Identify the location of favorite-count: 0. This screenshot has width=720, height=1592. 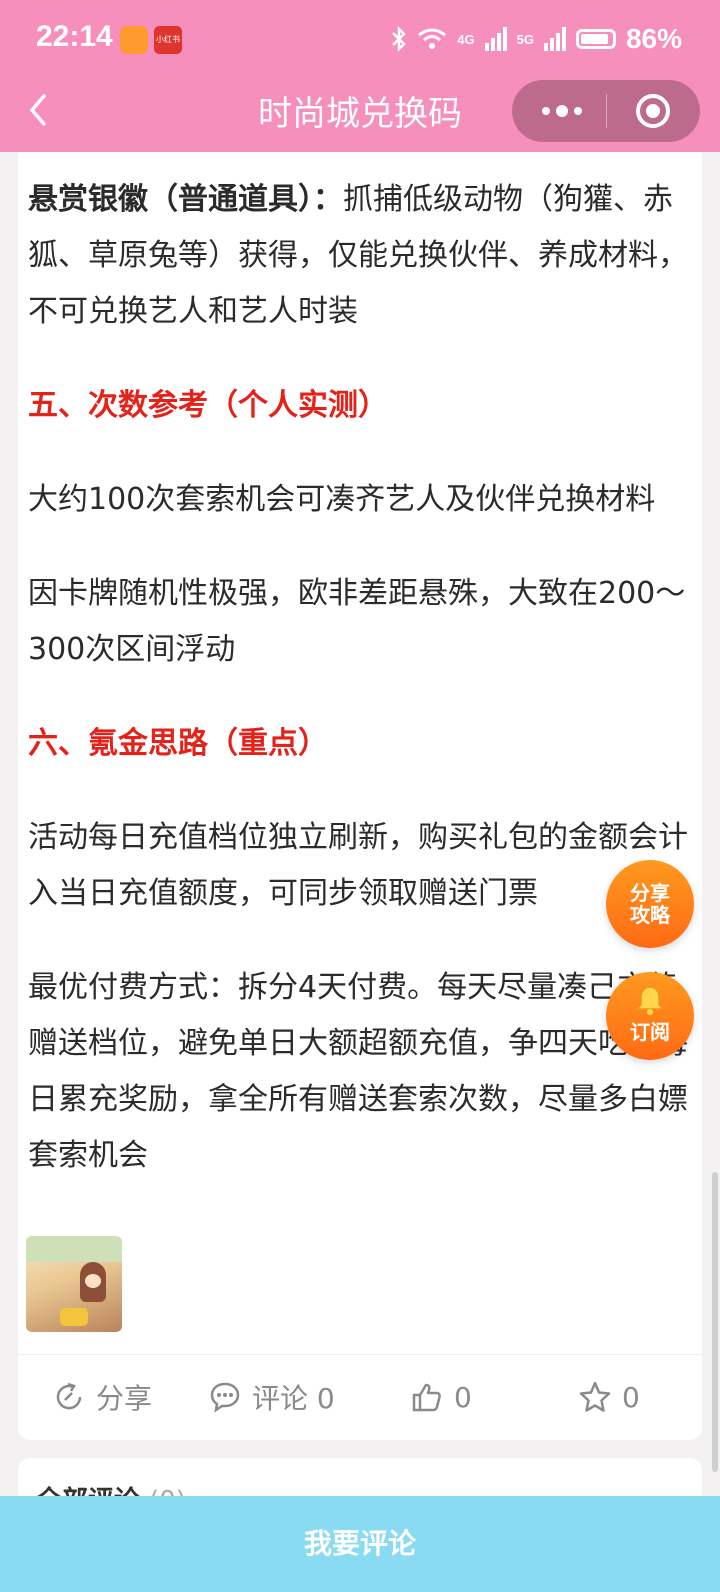
(631, 1397).